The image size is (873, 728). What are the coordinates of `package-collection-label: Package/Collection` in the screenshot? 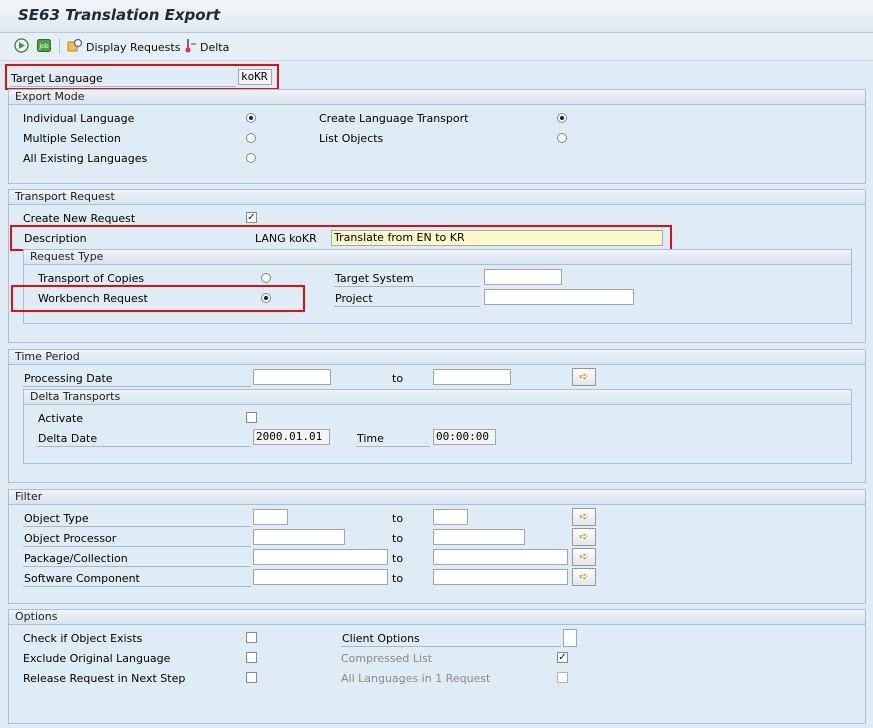 It's located at (76, 558).